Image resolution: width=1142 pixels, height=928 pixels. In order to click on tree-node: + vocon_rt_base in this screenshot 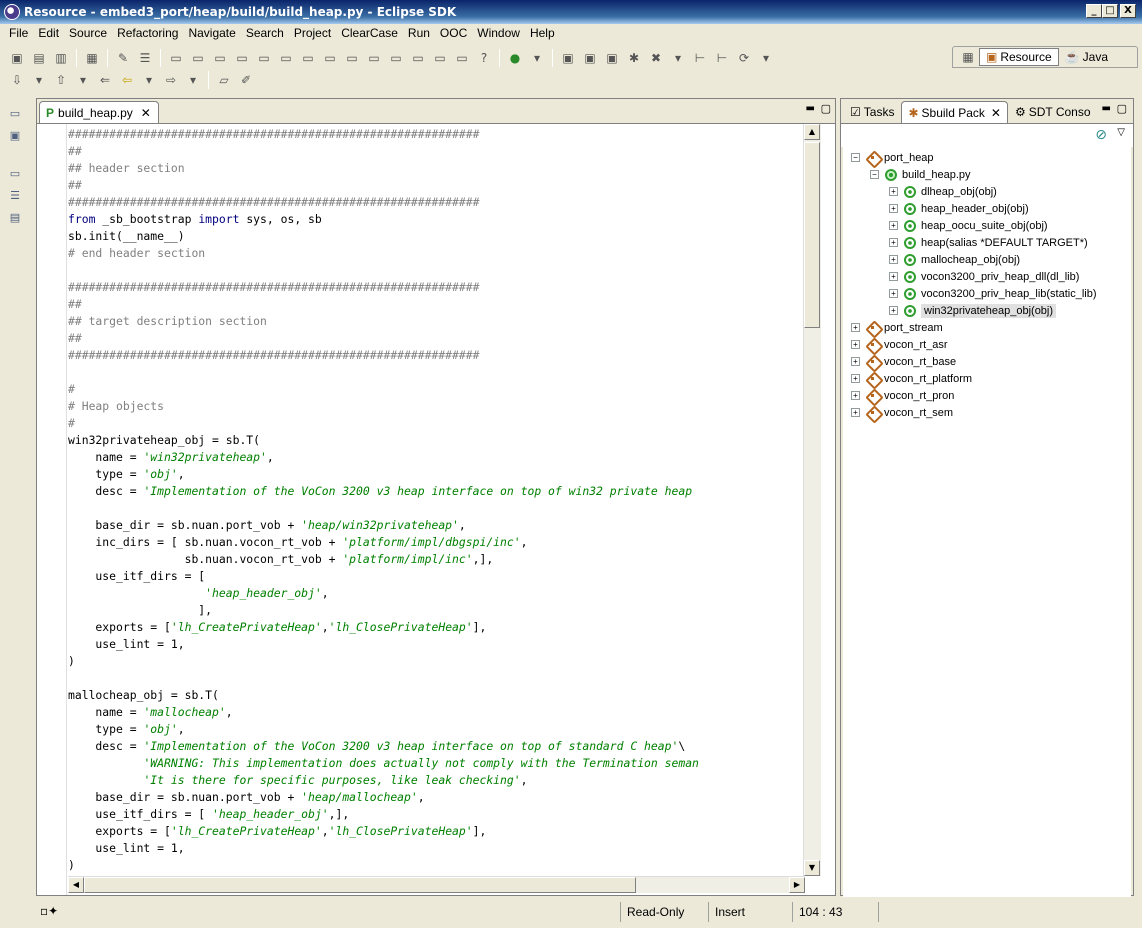, I will do `click(903, 361)`.